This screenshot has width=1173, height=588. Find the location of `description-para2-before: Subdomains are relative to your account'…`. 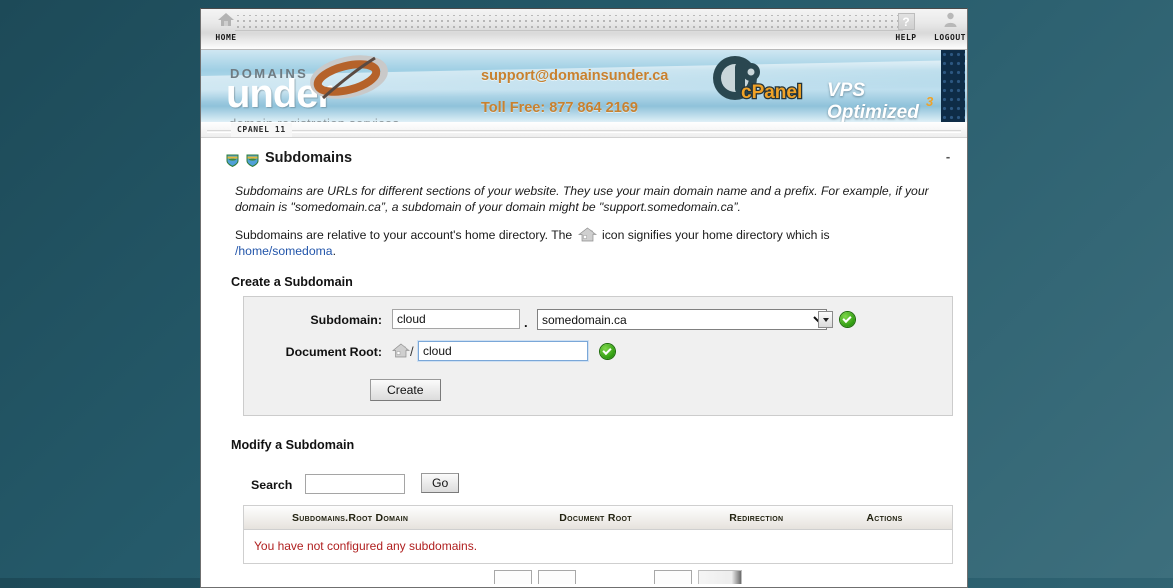

description-para2-before: Subdomains are relative to your account'… is located at coordinates (404, 235).